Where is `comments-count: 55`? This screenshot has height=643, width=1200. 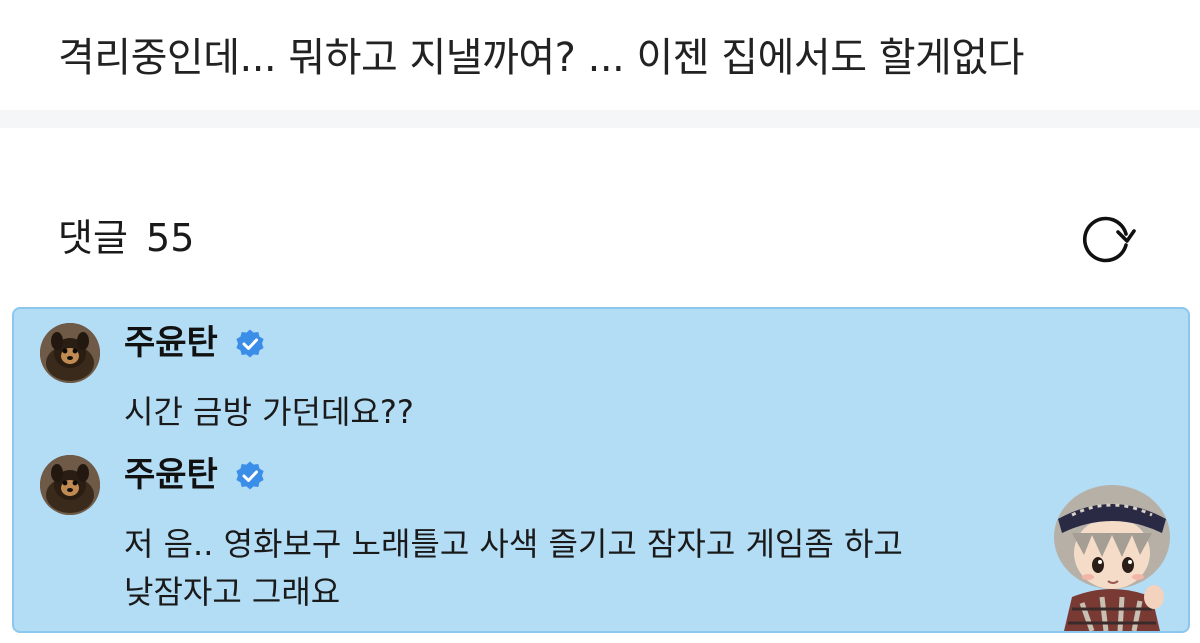
comments-count: 55 is located at coordinates (170, 238).